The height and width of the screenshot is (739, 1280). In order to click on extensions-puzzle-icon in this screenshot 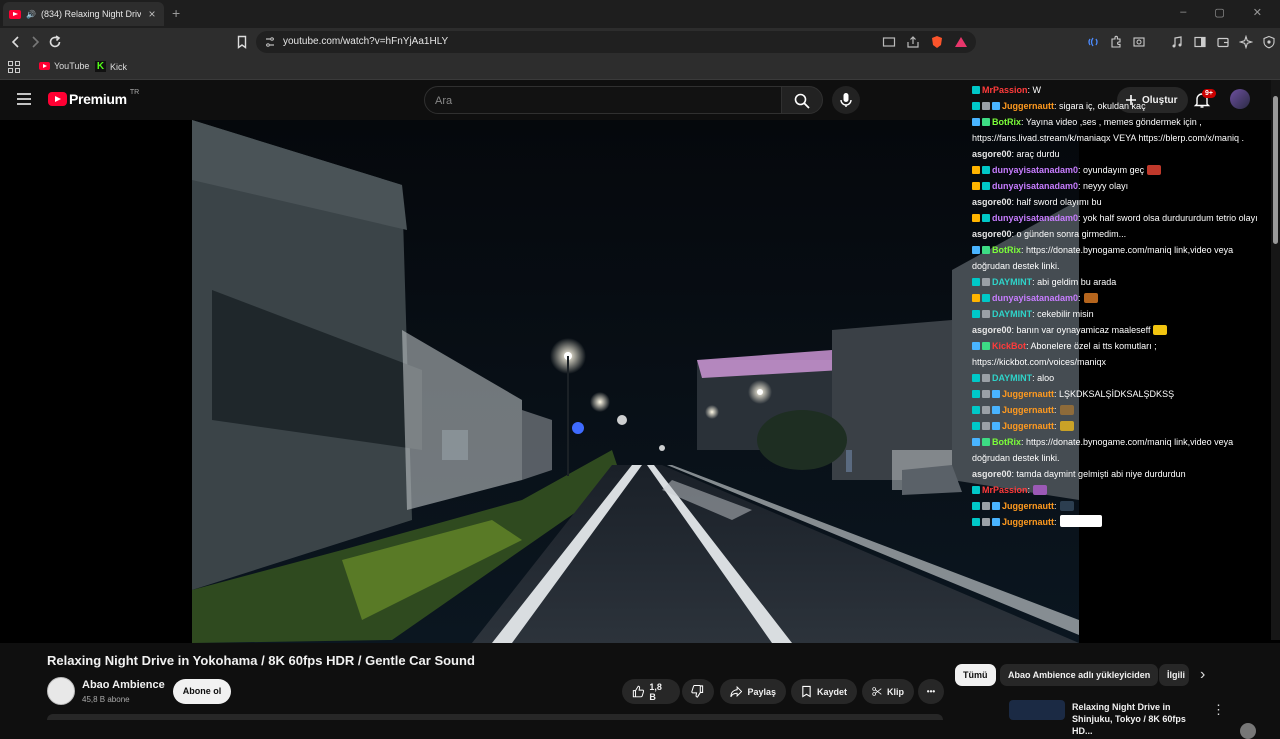, I will do `click(1116, 42)`.